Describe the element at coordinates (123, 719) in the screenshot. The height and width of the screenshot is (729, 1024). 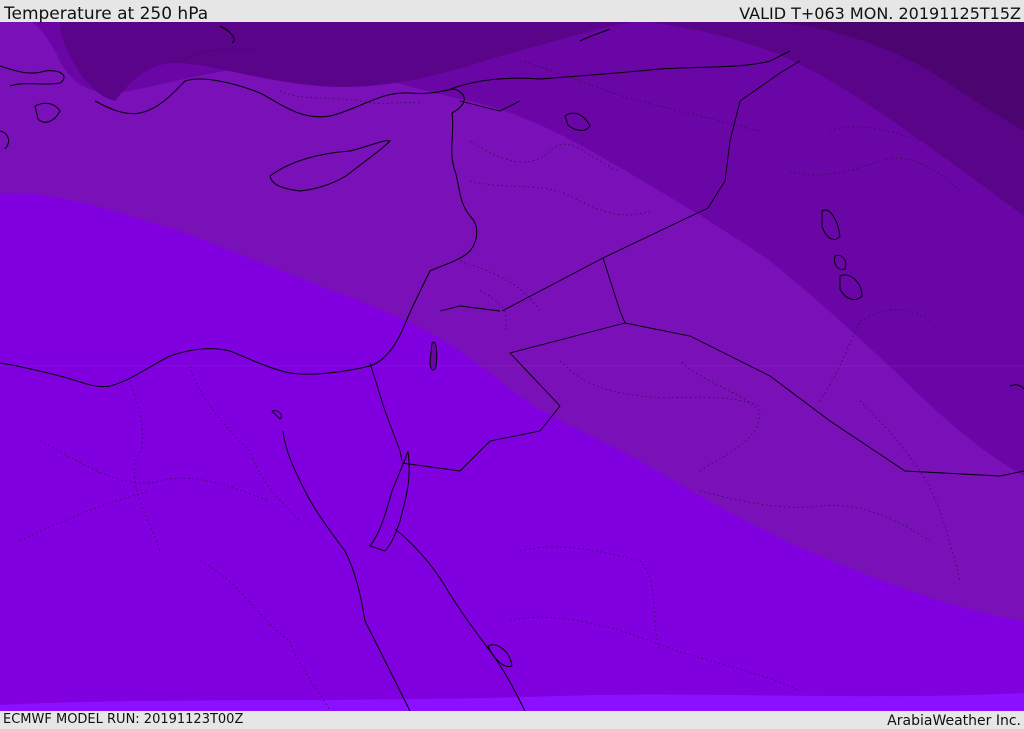
I see `model-run: ECMWF MODEL RUN: 20191123T00Z` at that location.